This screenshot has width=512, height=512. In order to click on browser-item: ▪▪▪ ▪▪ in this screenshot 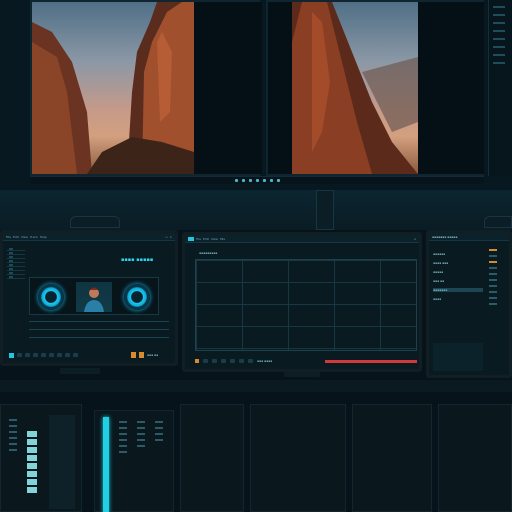, I will do `click(458, 281)`.